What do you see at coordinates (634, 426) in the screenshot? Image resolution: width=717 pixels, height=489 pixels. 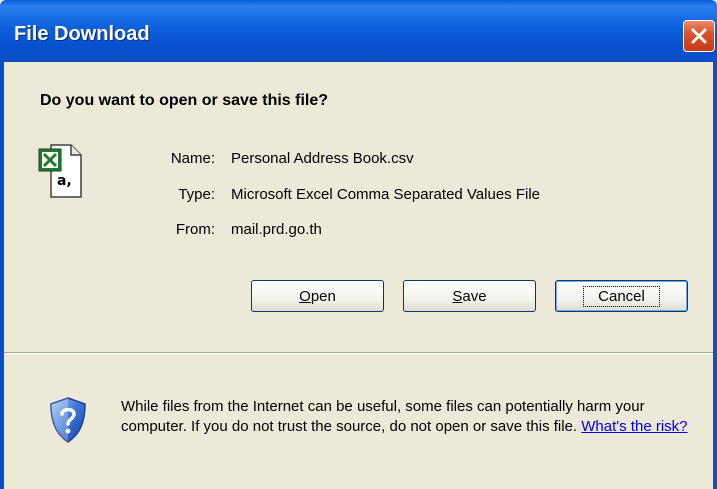 I see `whats-the-risk-link: What's the risk?` at bounding box center [634, 426].